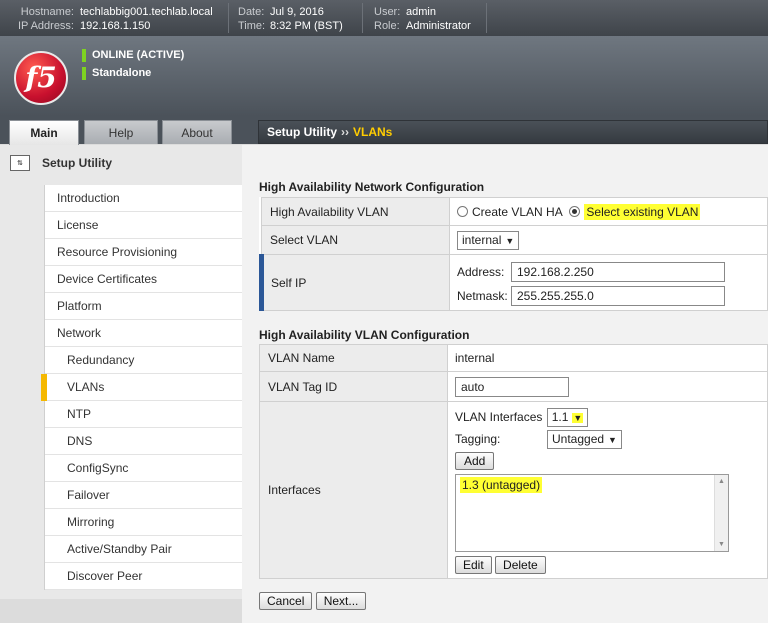 Image resolution: width=768 pixels, height=623 pixels. I want to click on breadcrumb-section: Setup Utility, so click(302, 132).